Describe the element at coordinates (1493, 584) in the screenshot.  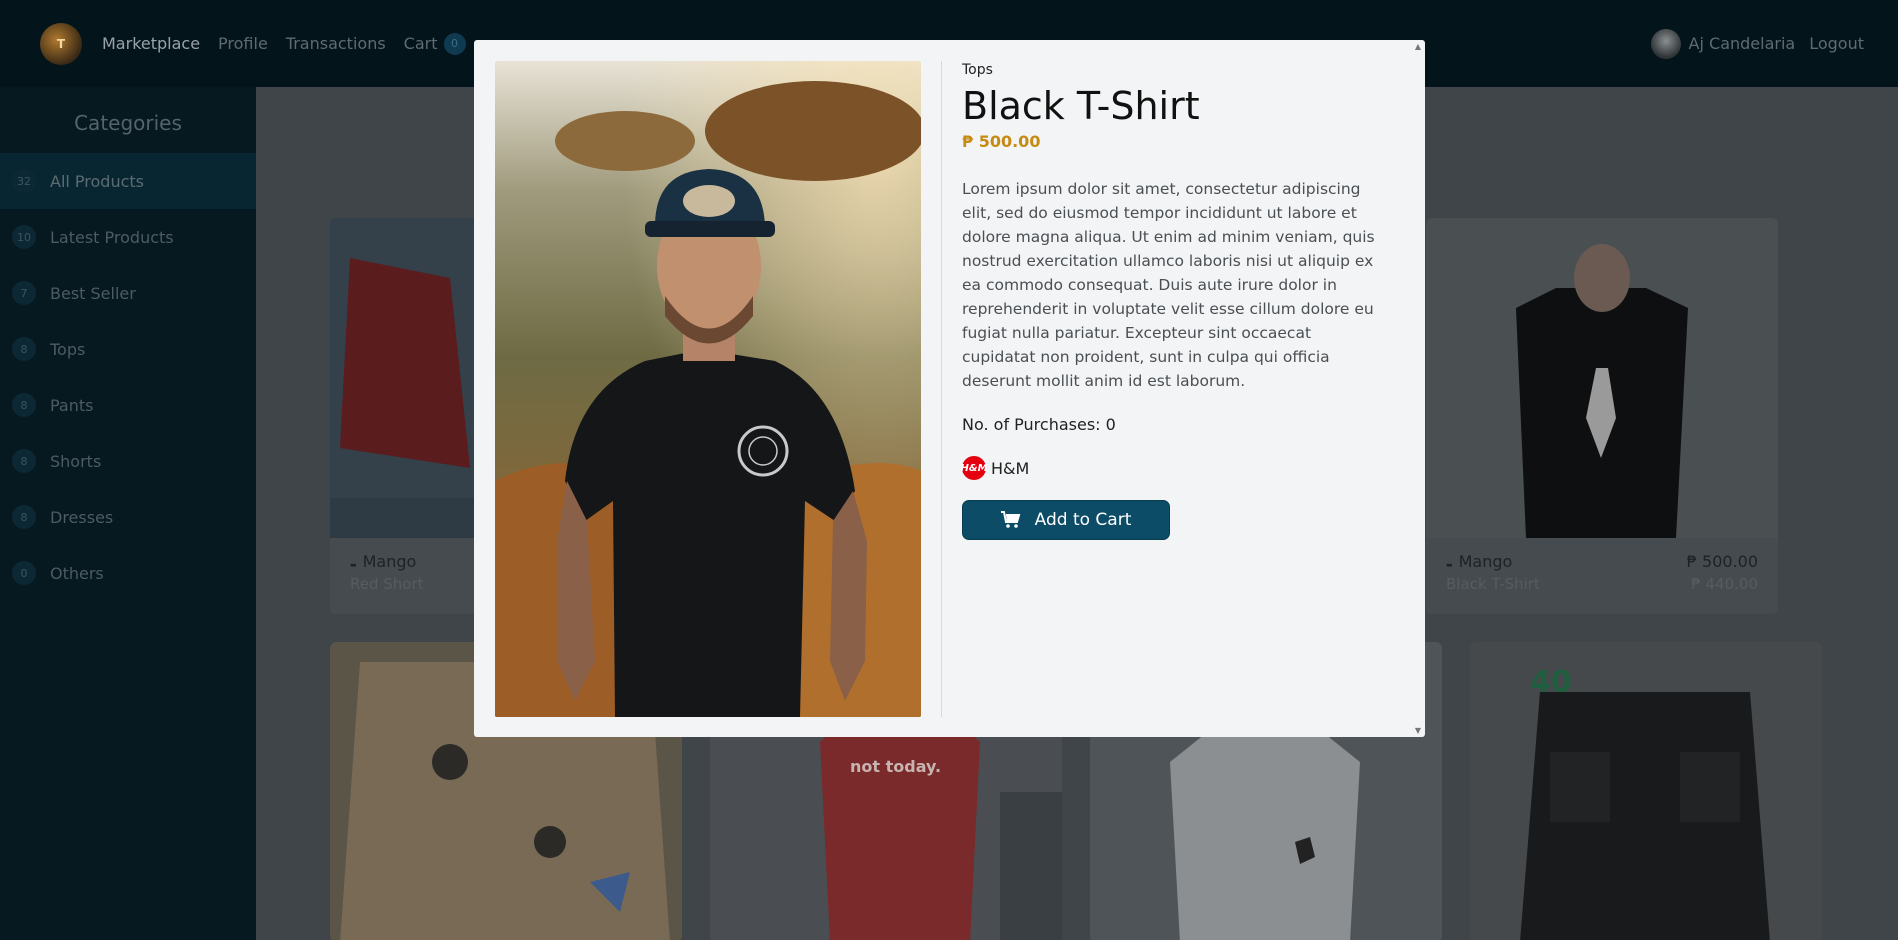
I see `card-product-name: Black T-Shirt` at that location.